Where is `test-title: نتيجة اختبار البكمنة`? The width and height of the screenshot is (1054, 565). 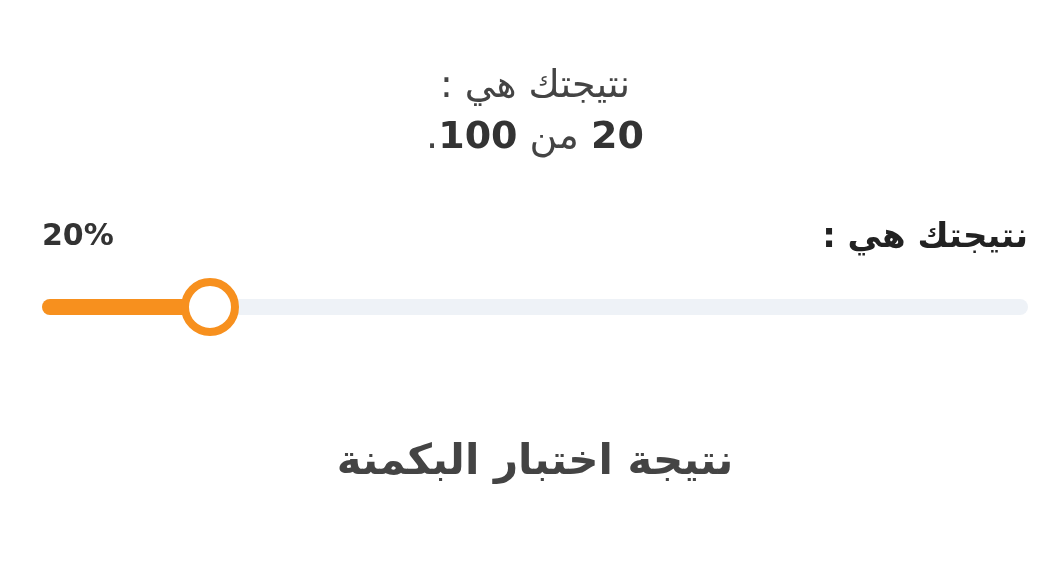
test-title: نتيجة اختبار البكمنة is located at coordinates (535, 459).